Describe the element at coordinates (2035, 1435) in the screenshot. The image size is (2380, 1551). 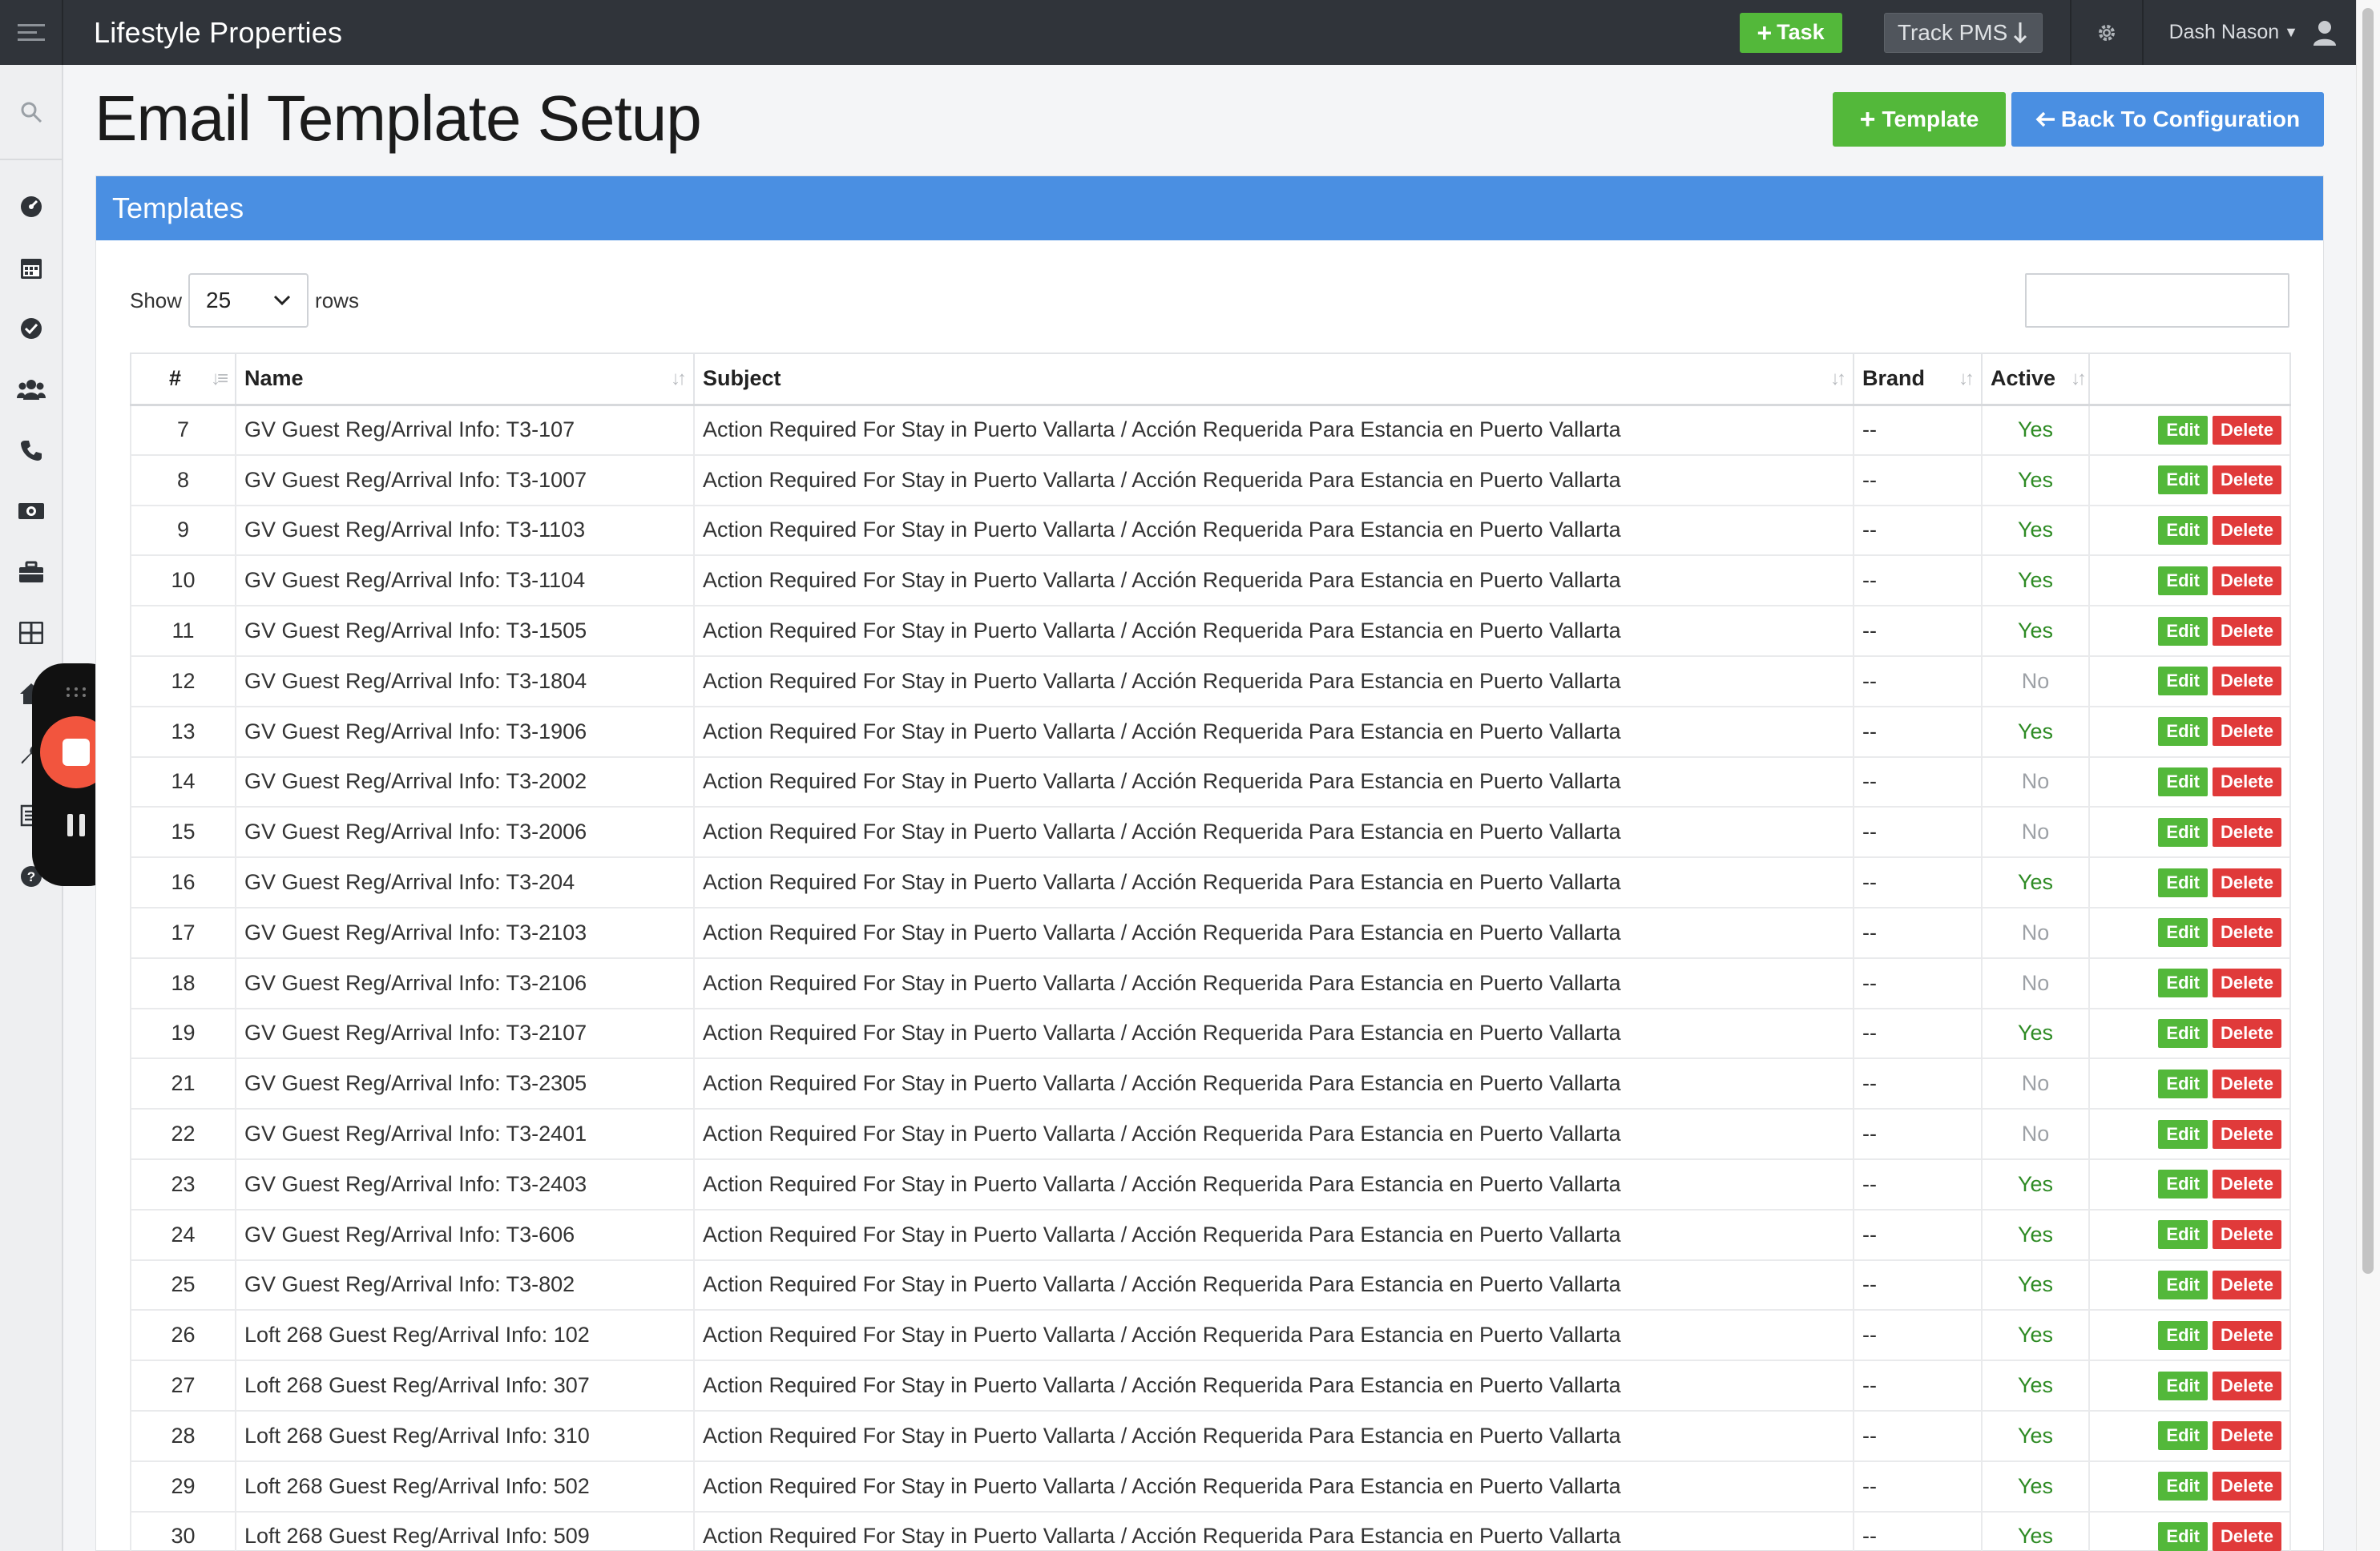
I see `row-active: Yes` at that location.